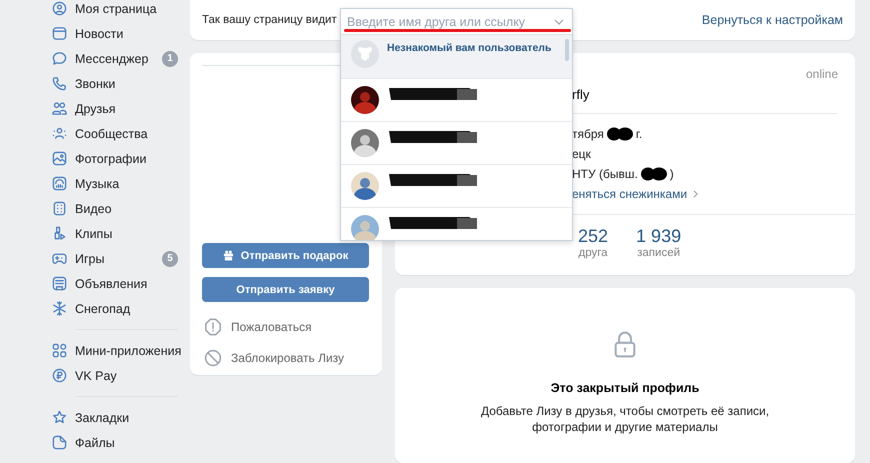 Image resolution: width=870 pixels, height=463 pixels. Describe the element at coordinates (121, 33) in the screenshot. I see `sidebar-item: Новости` at that location.